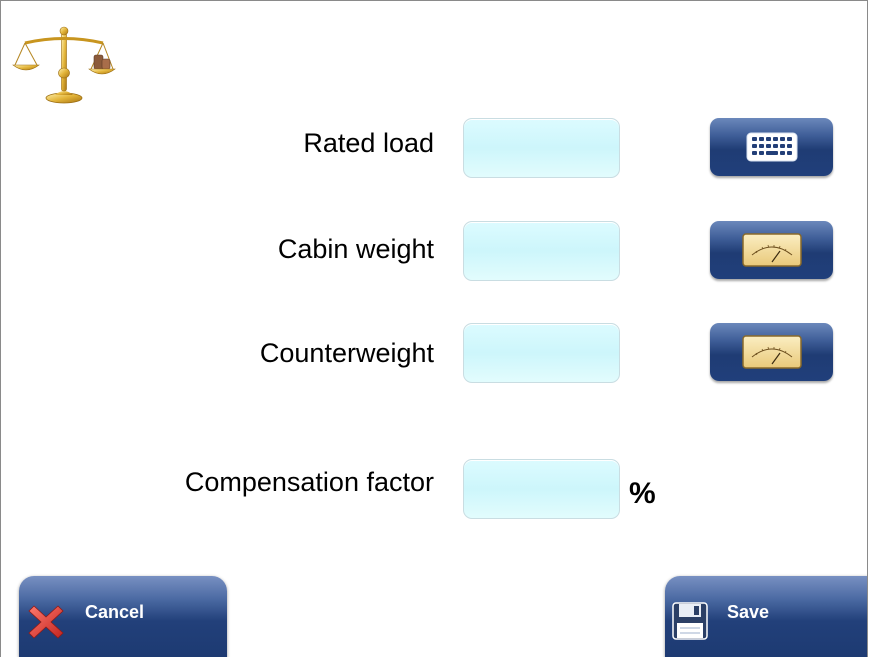 This screenshot has height=657, width=869. I want to click on cabin-weight-field, so click(541, 251).